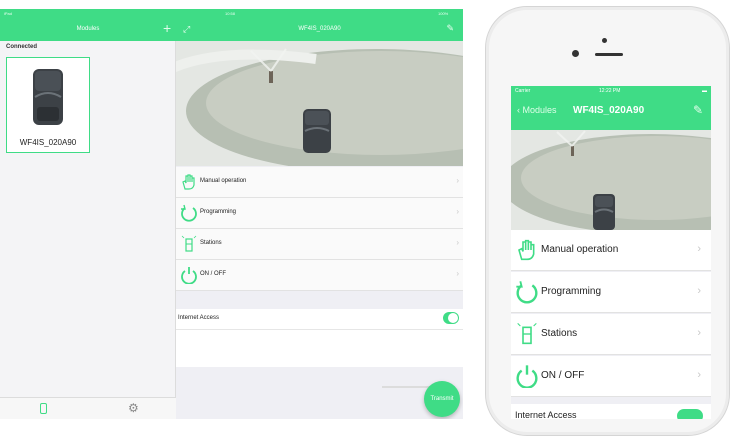 This screenshot has height=436, width=730. I want to click on page-title: WF4IS_020A90, so click(609, 110).